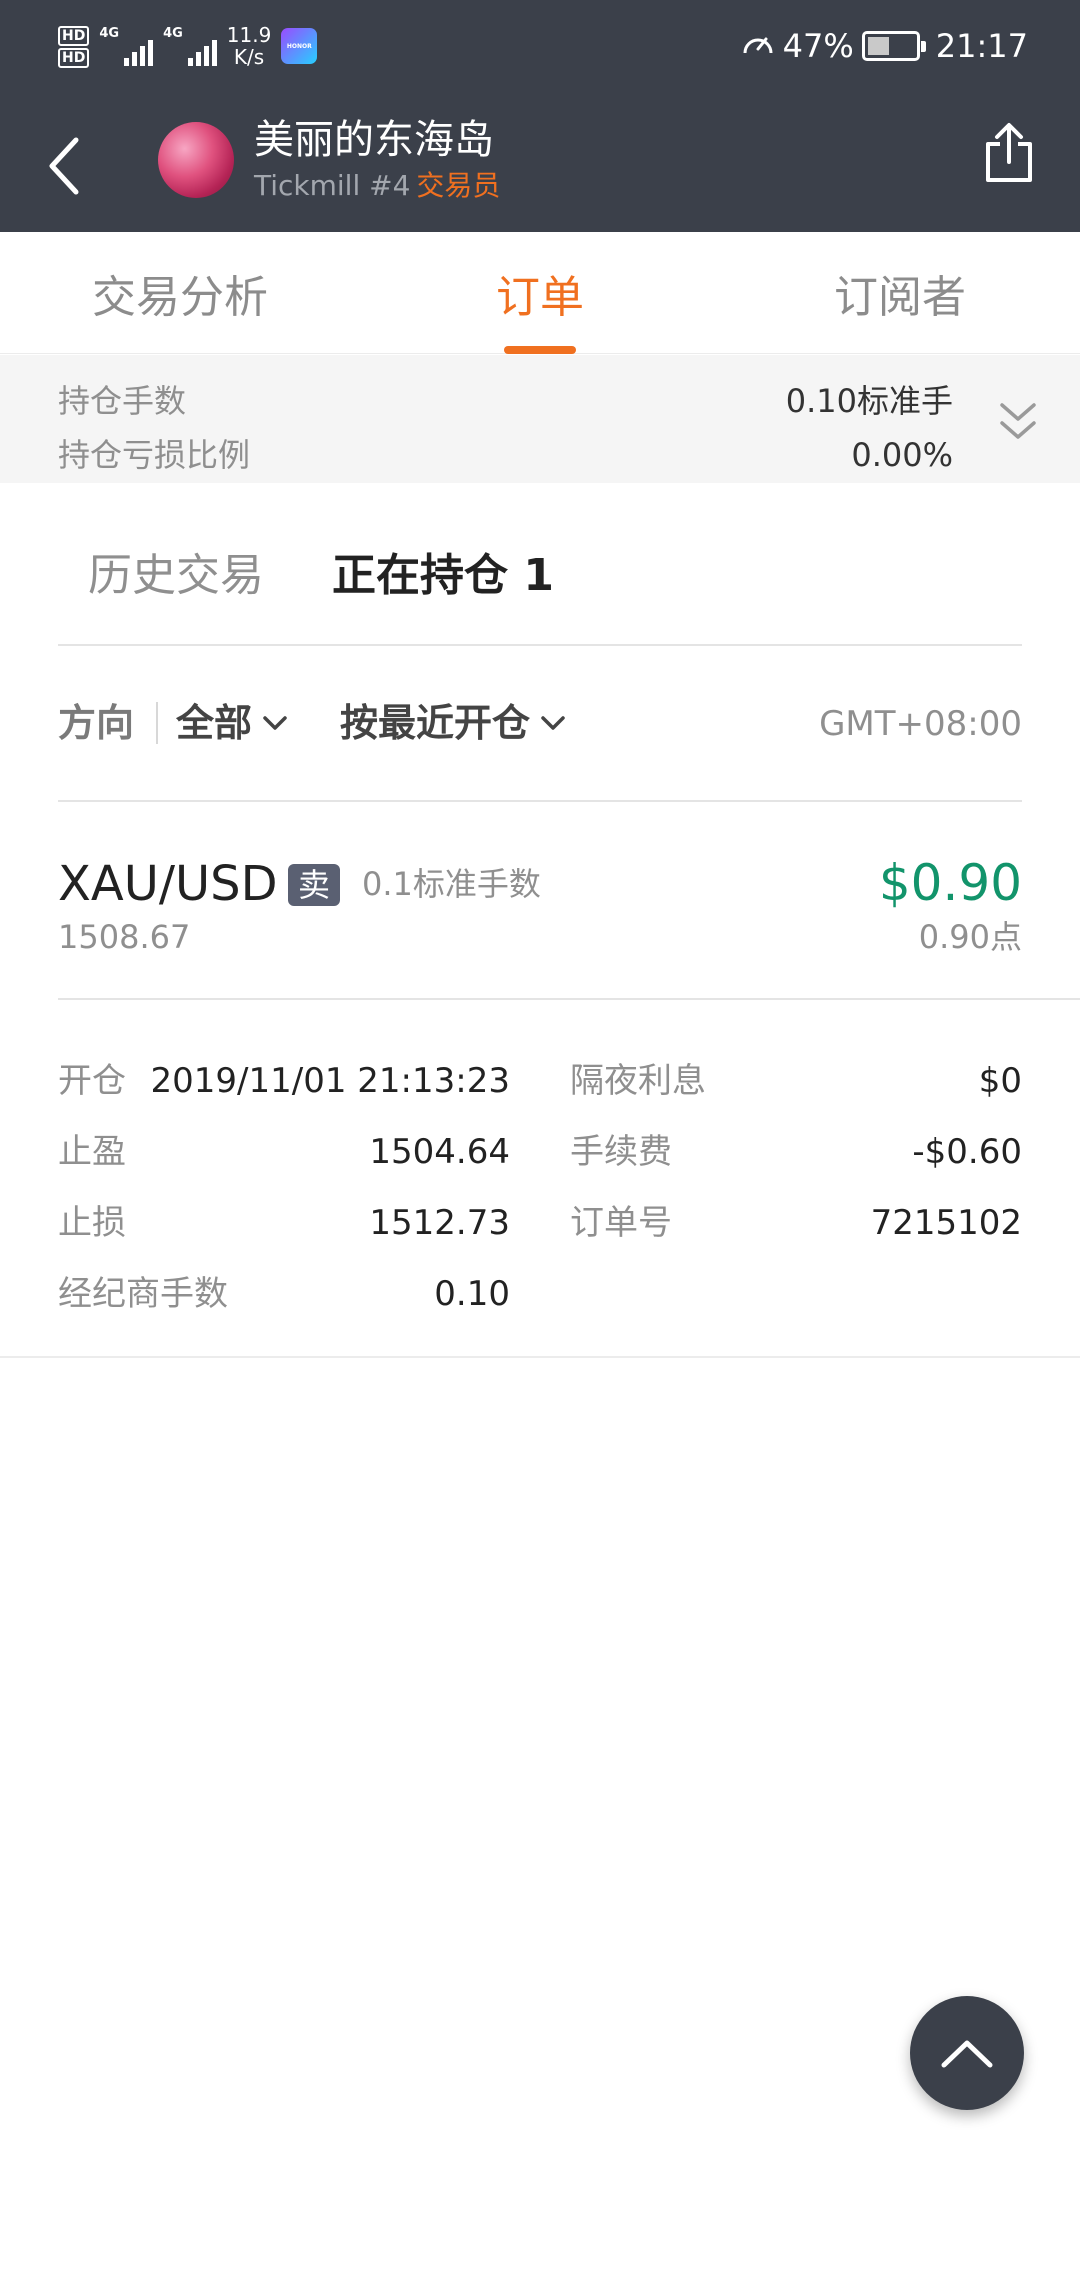  I want to click on expand-summary-button, so click(1018, 423).